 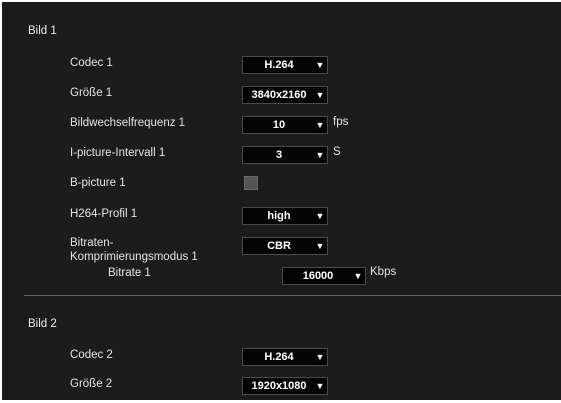 What do you see at coordinates (92, 243) in the screenshot?
I see `label-bitratenmodus1-line1: Bitraten-` at bounding box center [92, 243].